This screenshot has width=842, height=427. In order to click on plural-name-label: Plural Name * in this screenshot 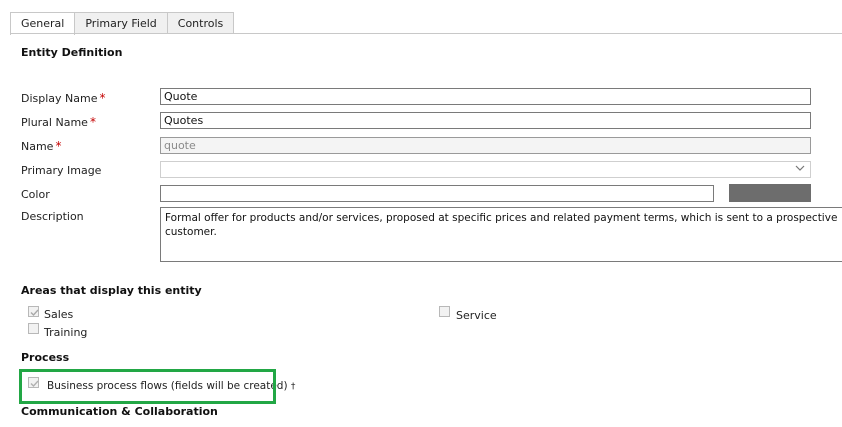, I will do `click(58, 122)`.